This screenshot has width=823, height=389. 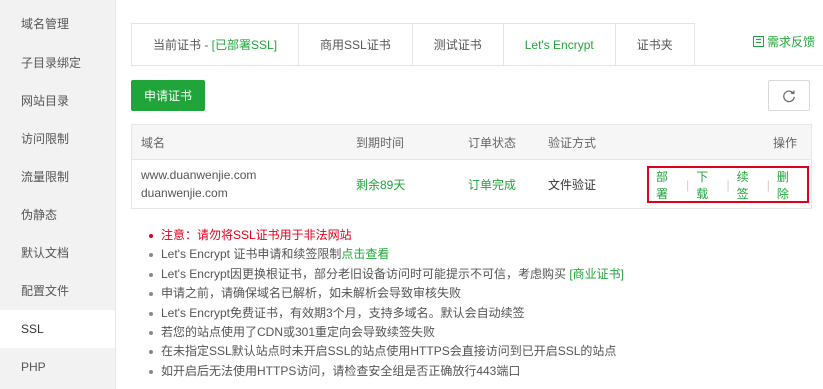 I want to click on tab-cert-folder: 证书夹, so click(x=654, y=45).